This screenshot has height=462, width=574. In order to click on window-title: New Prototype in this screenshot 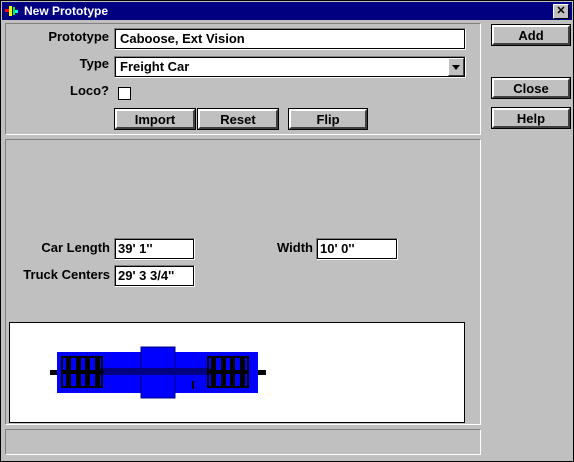, I will do `click(66, 11)`.